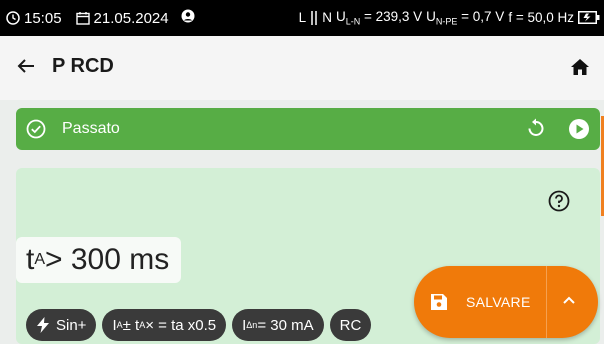  I want to click on battery-icon, so click(589, 17).